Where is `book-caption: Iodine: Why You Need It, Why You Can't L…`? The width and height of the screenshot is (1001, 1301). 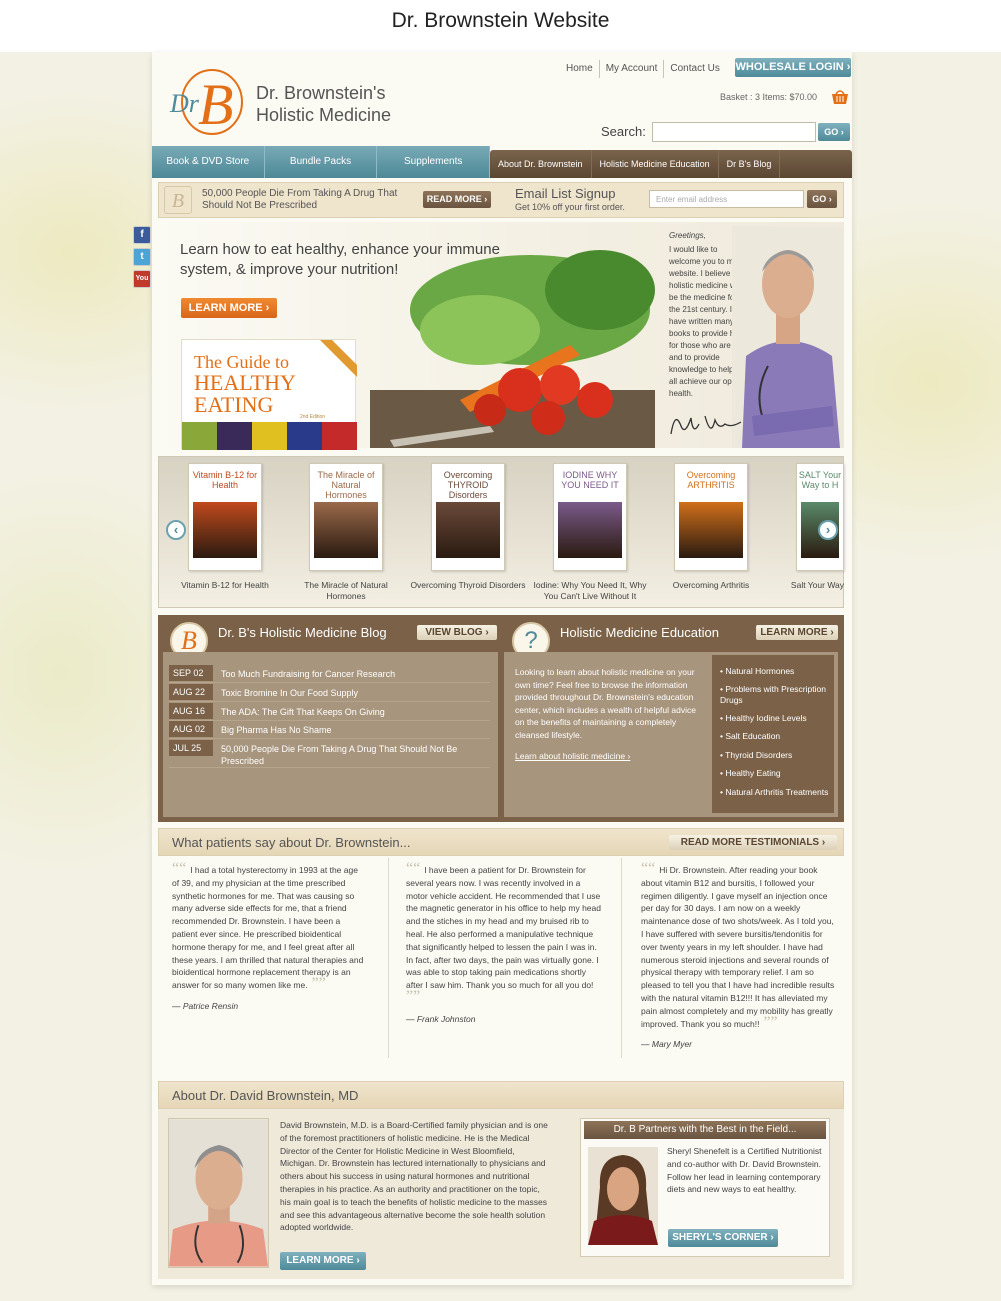 book-caption: Iodine: Why You Need It, Why You Can't L… is located at coordinates (590, 591).